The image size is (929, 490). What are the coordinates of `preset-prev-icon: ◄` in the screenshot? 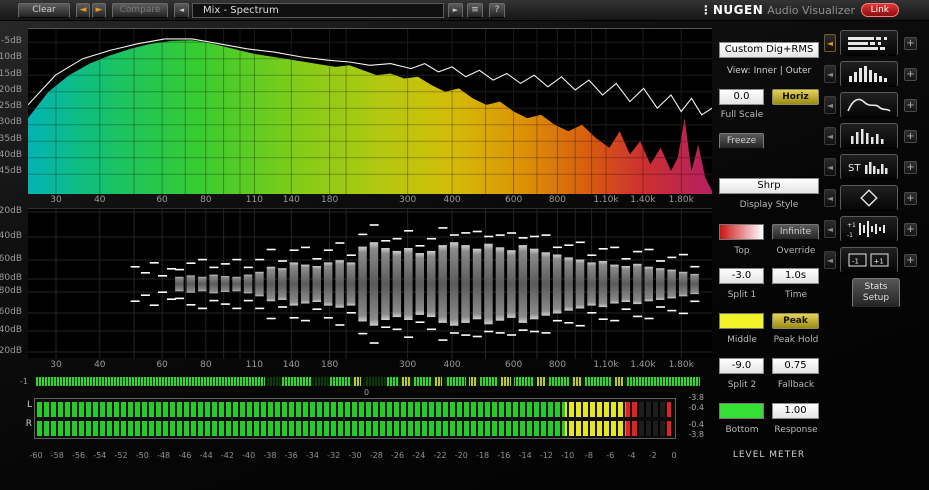 It's located at (181, 10).